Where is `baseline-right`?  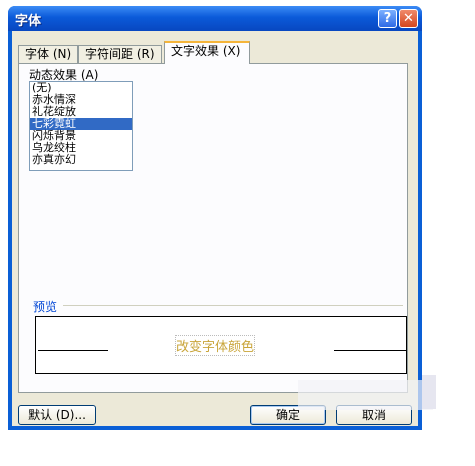
baseline-right is located at coordinates (370, 350).